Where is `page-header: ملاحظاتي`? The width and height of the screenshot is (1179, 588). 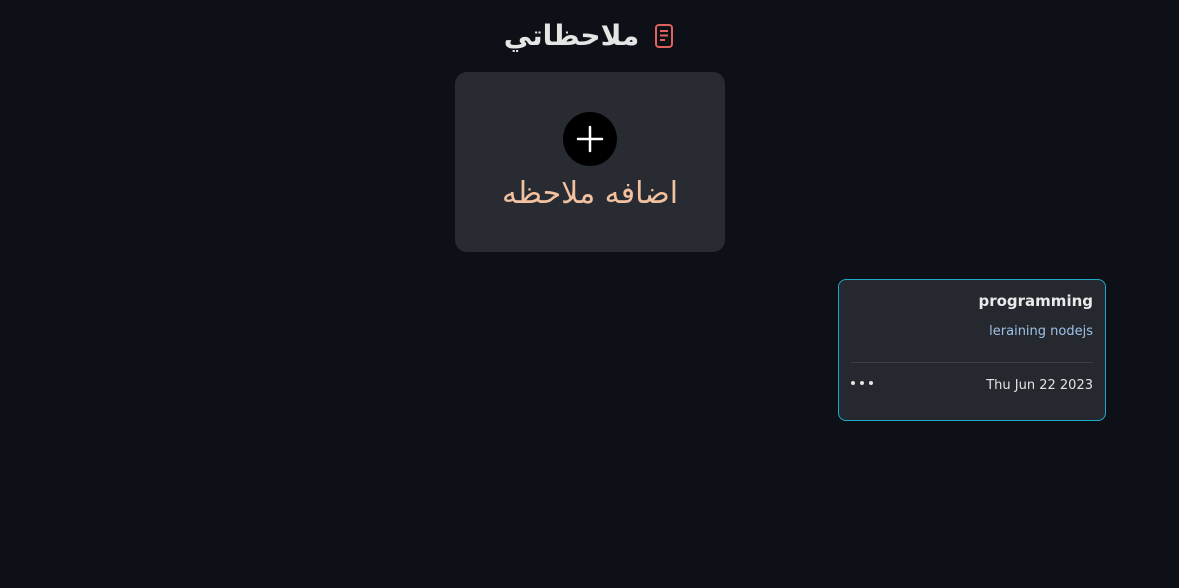 page-header: ملاحظاتي is located at coordinates (589, 36).